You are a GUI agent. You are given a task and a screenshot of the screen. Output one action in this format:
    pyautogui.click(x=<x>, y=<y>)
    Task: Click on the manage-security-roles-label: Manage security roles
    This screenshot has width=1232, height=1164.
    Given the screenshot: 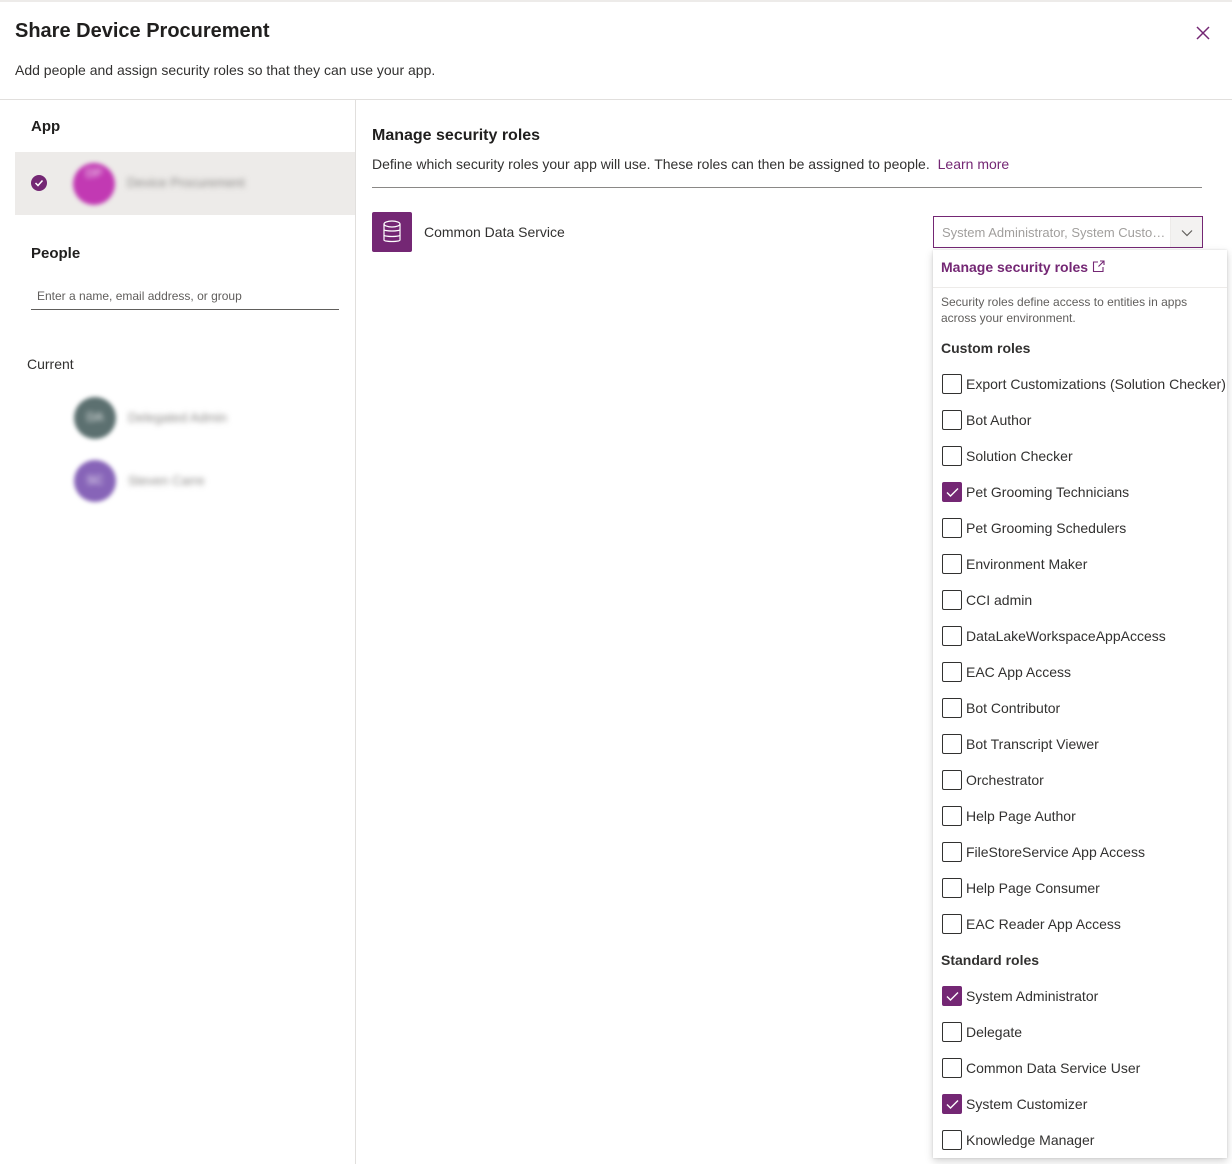 What is the action you would take?
    pyautogui.click(x=1015, y=267)
    